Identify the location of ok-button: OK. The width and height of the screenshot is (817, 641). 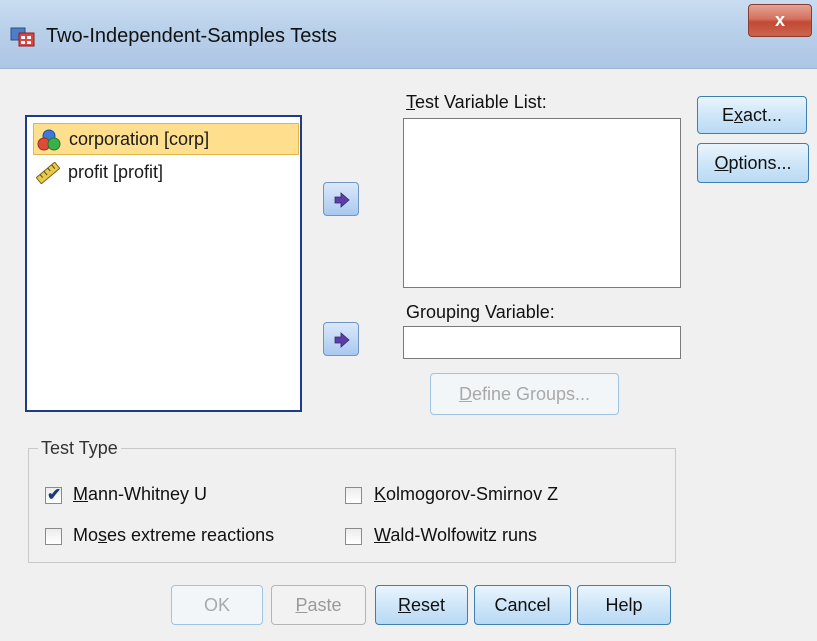
(217, 605).